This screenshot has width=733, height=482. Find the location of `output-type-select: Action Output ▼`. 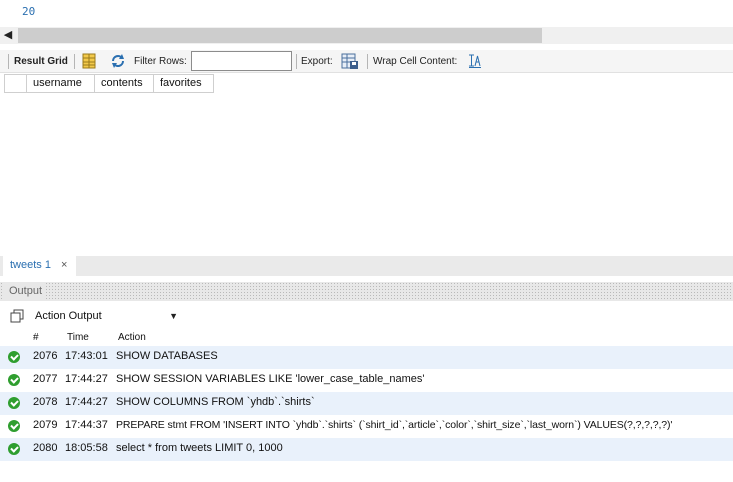

output-type-select: Action Output ▼ is located at coordinates (106, 316).